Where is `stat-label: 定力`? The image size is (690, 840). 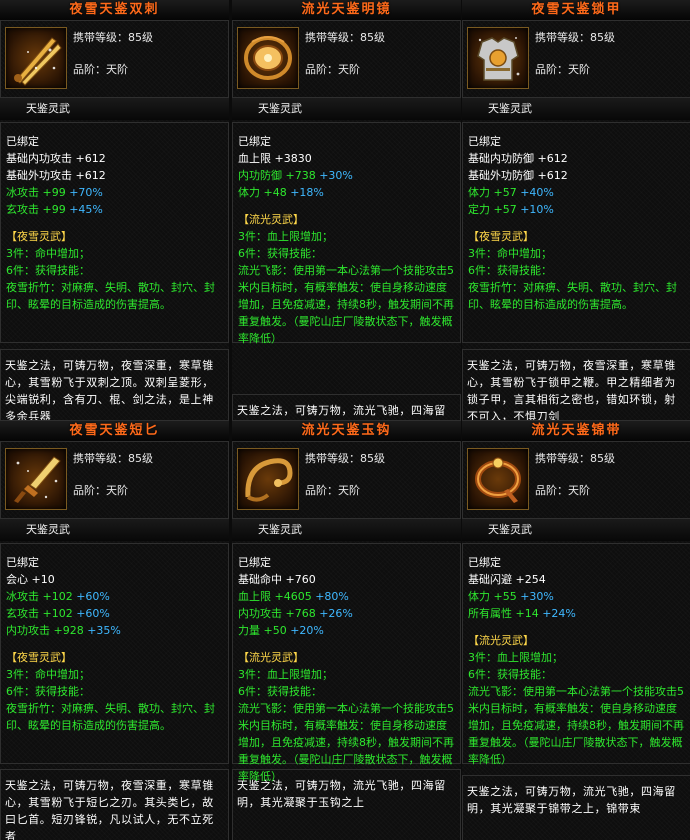 stat-label: 定力 is located at coordinates (481, 209).